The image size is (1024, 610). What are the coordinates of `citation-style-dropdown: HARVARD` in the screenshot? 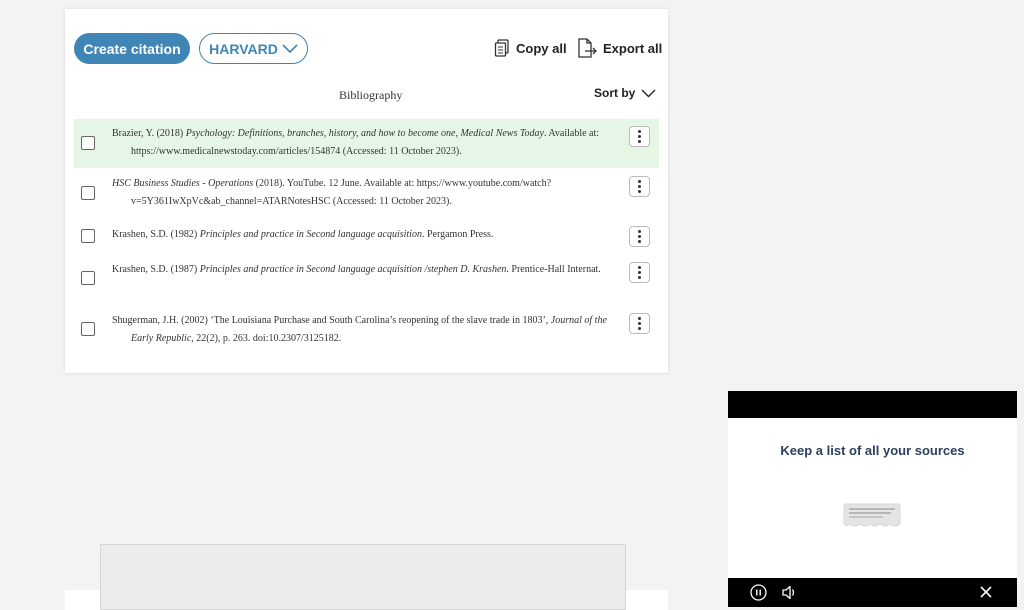 It's located at (253, 48).